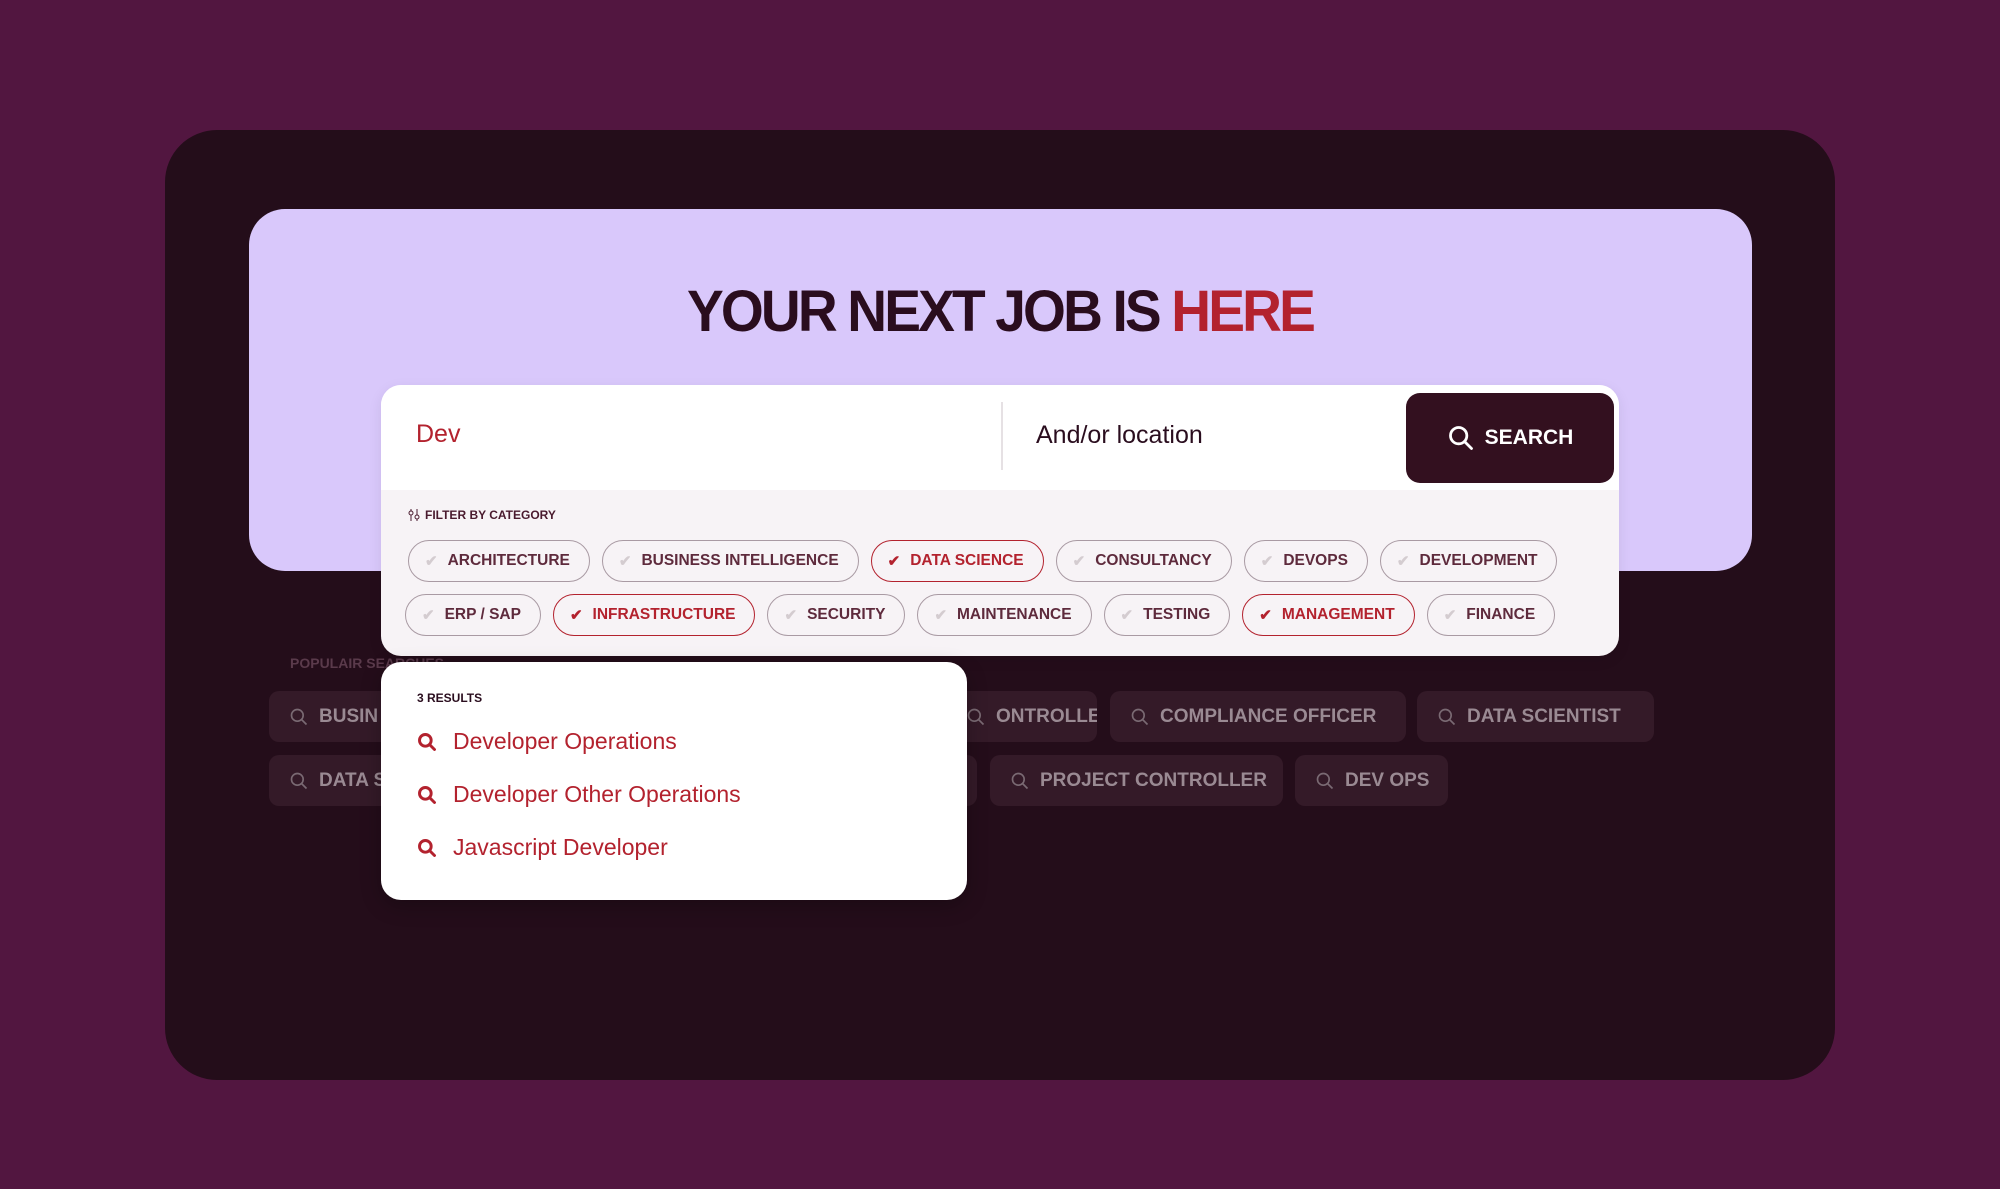 The width and height of the screenshot is (2000, 1189). Describe the element at coordinates (597, 794) in the screenshot. I see `result-label: Developer Other Operations` at that location.